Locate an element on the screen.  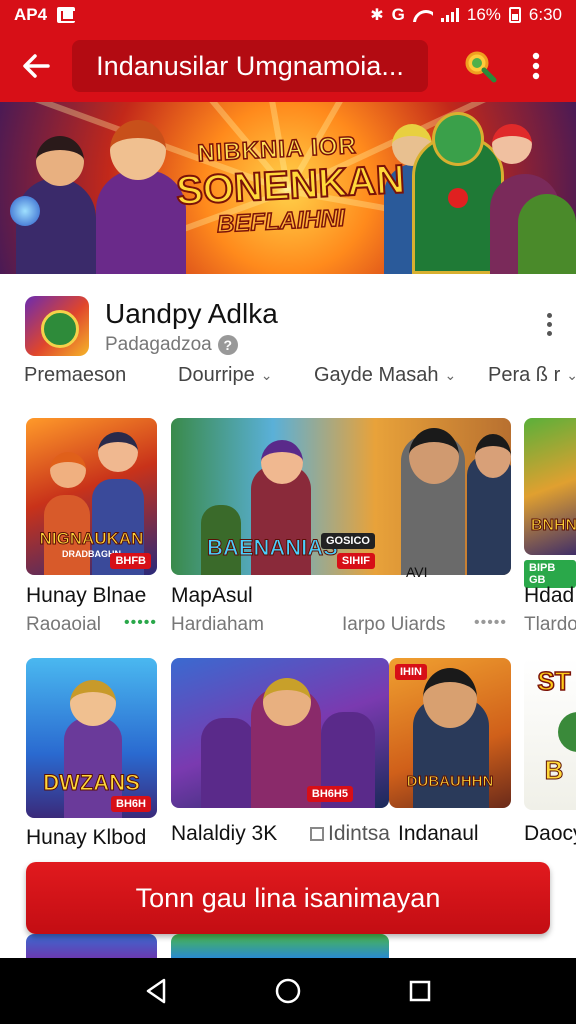
tile-art-title: ST is located at coordinates (554, 681).